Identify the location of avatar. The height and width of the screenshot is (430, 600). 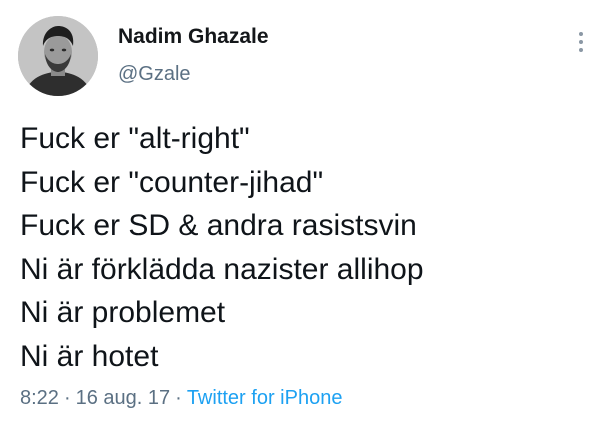
(58, 56).